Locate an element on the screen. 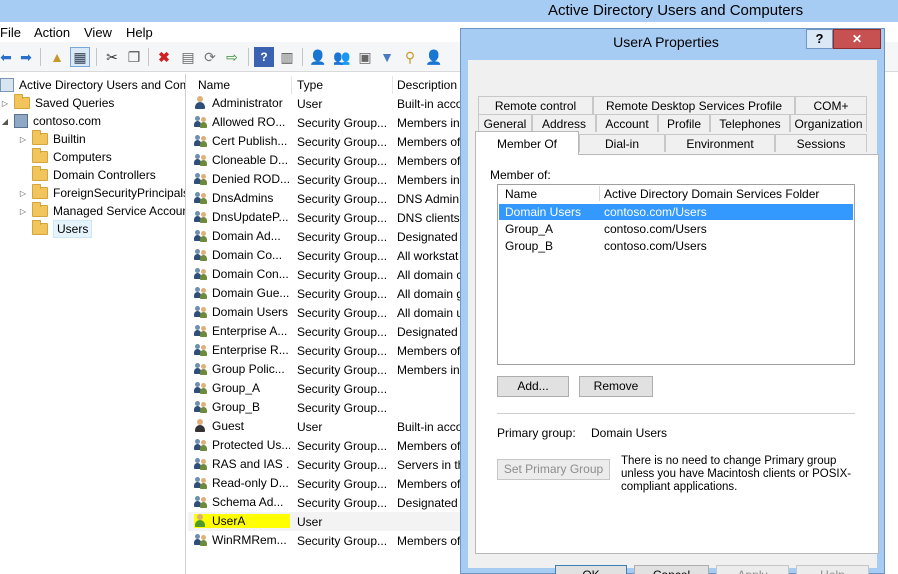 This screenshot has height=574, width=898. tab-remote-control: Remote control is located at coordinates (535, 105).